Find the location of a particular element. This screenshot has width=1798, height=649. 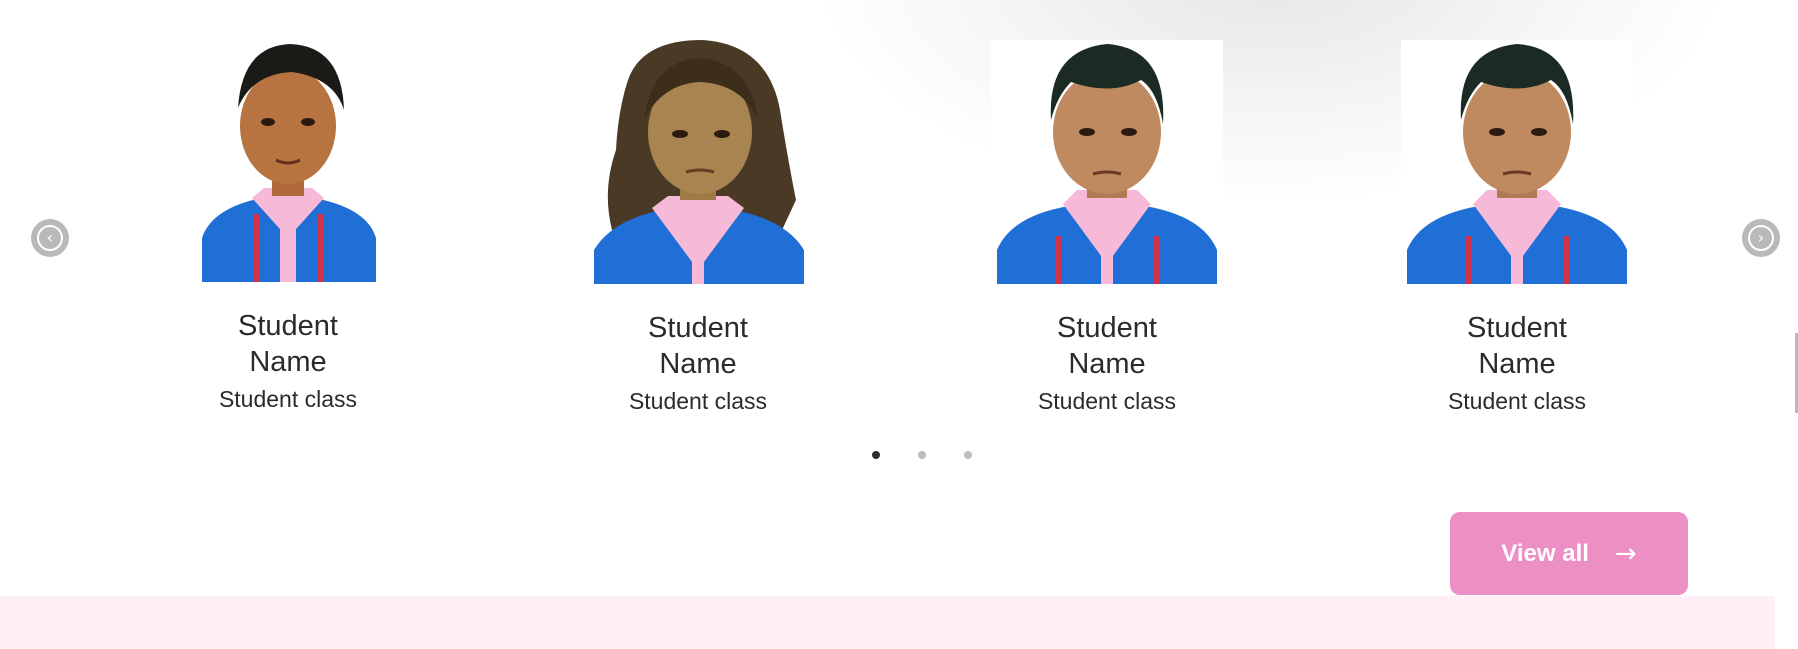

arrow-right-icon: → is located at coordinates (1625, 553).